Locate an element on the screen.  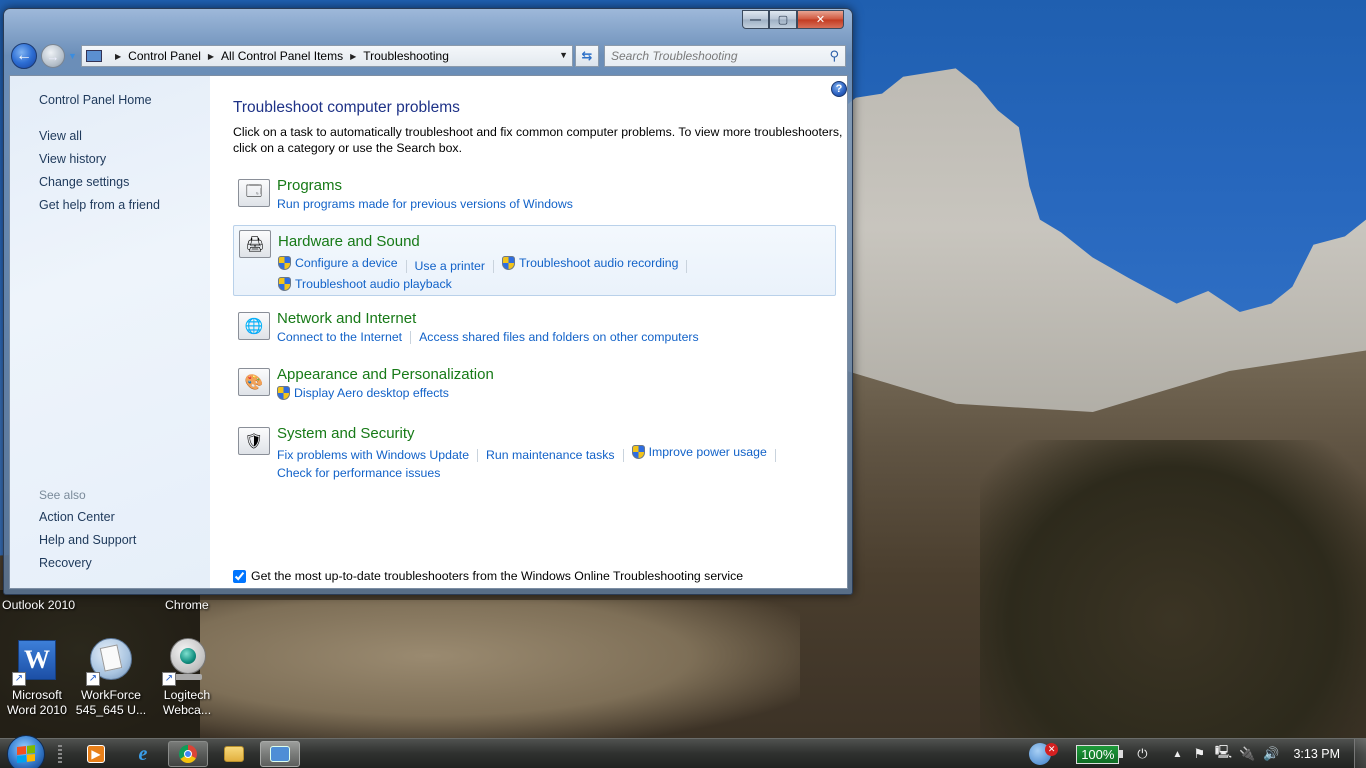
internet-explorer-icon: e is located at coordinates (143, 753).